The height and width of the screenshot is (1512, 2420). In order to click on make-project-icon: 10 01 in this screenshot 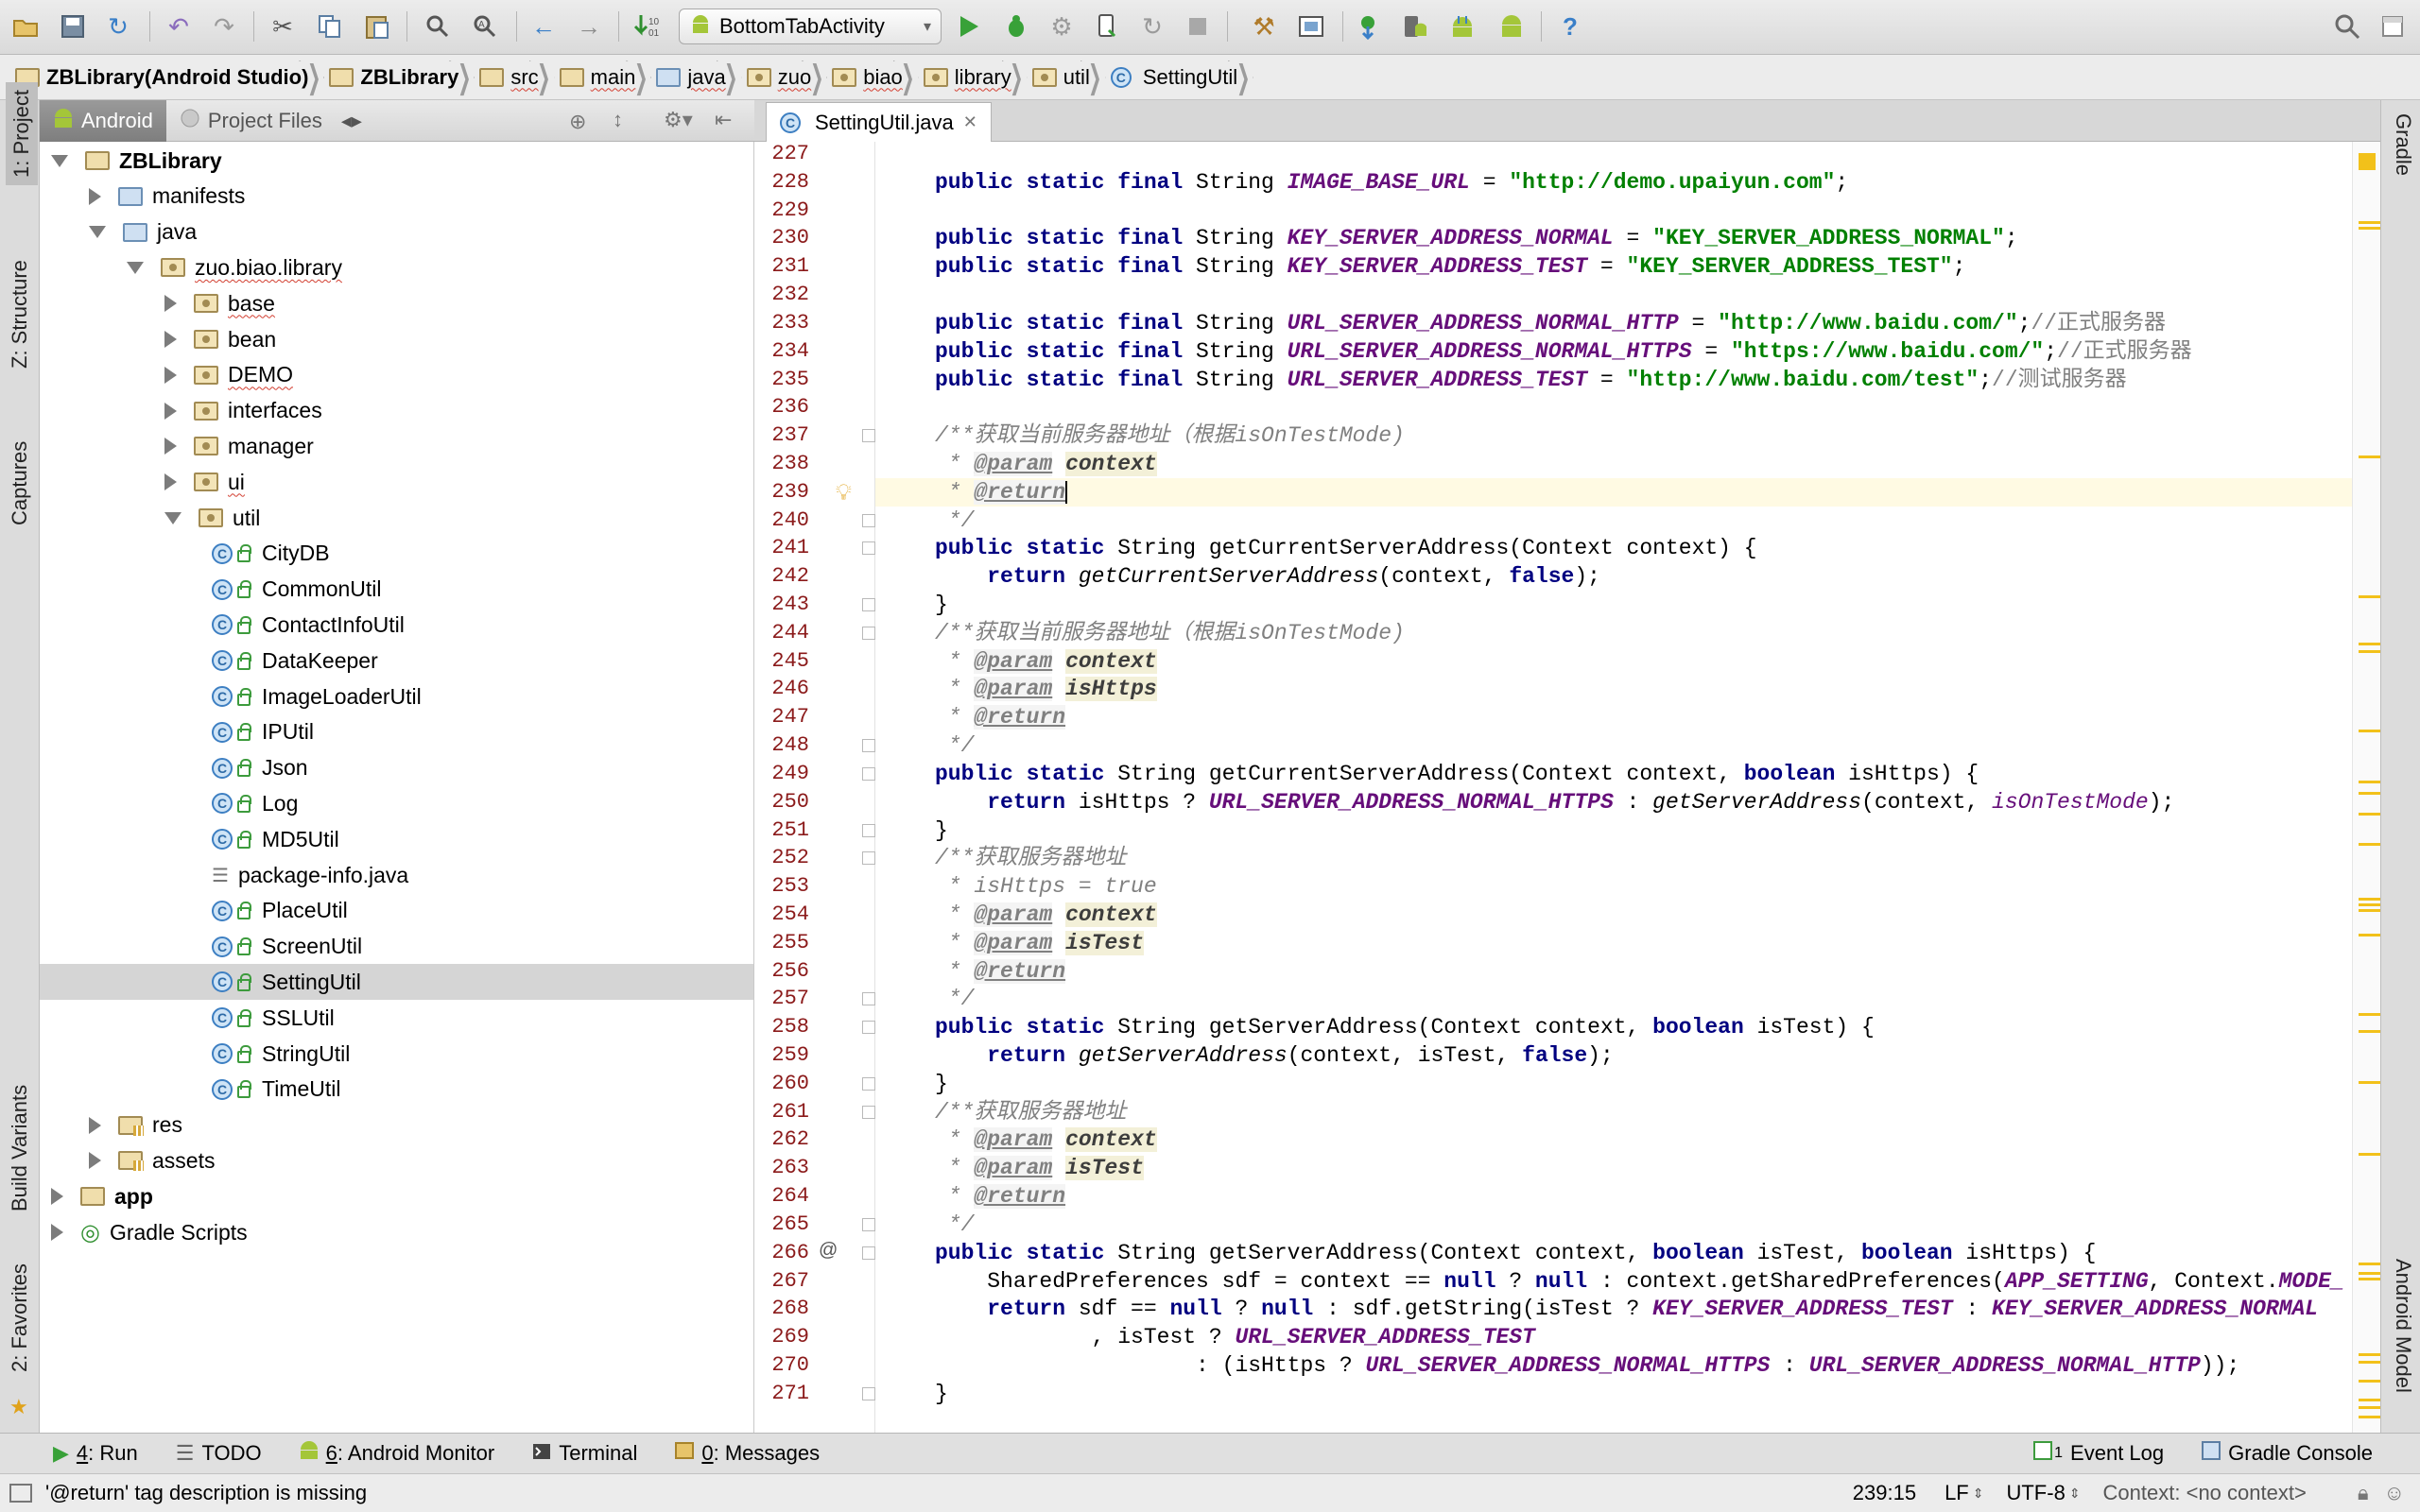, I will do `click(648, 26)`.